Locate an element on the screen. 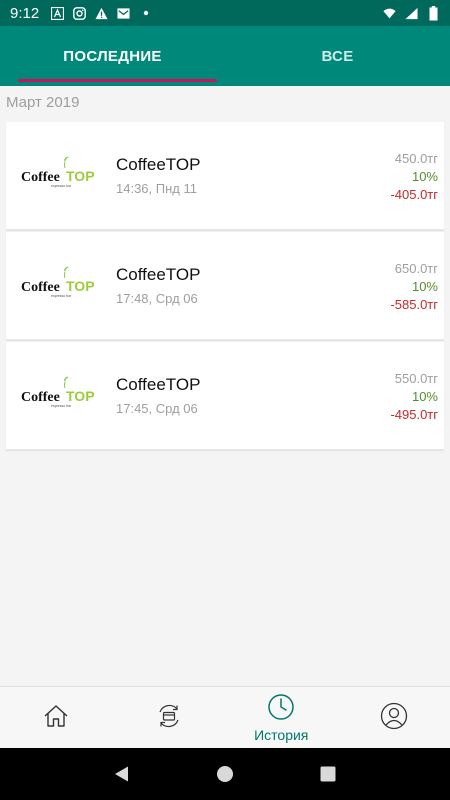 This screenshot has width=450, height=800. instagram-icon is located at coordinates (80, 13).